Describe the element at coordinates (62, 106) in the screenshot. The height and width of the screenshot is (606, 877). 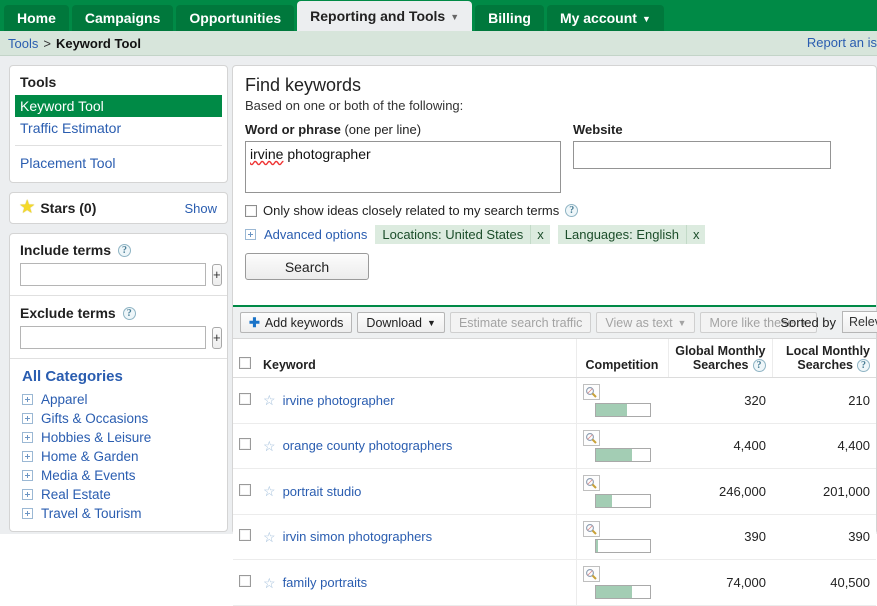
I see `sidebar-item-keyword-tool-label: Keyword Tool` at that location.